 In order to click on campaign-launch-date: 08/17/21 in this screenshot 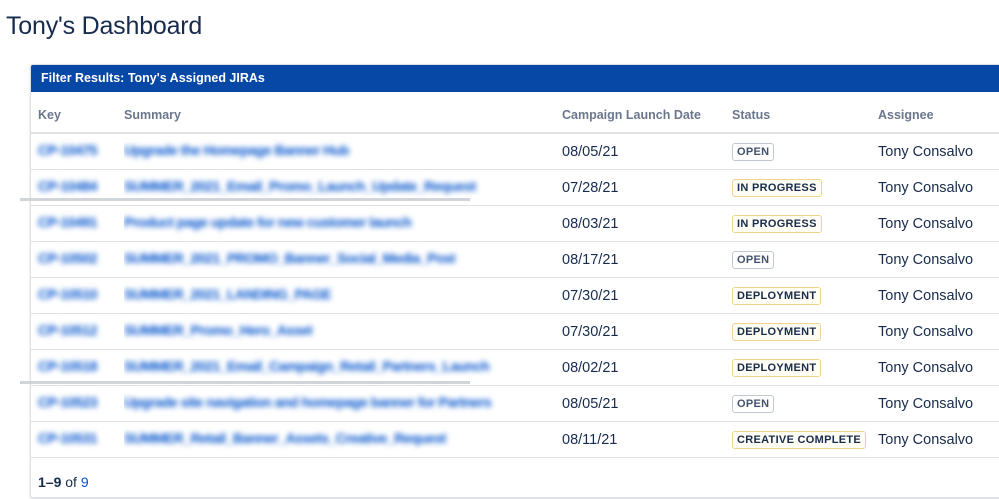, I will do `click(590, 260)`.